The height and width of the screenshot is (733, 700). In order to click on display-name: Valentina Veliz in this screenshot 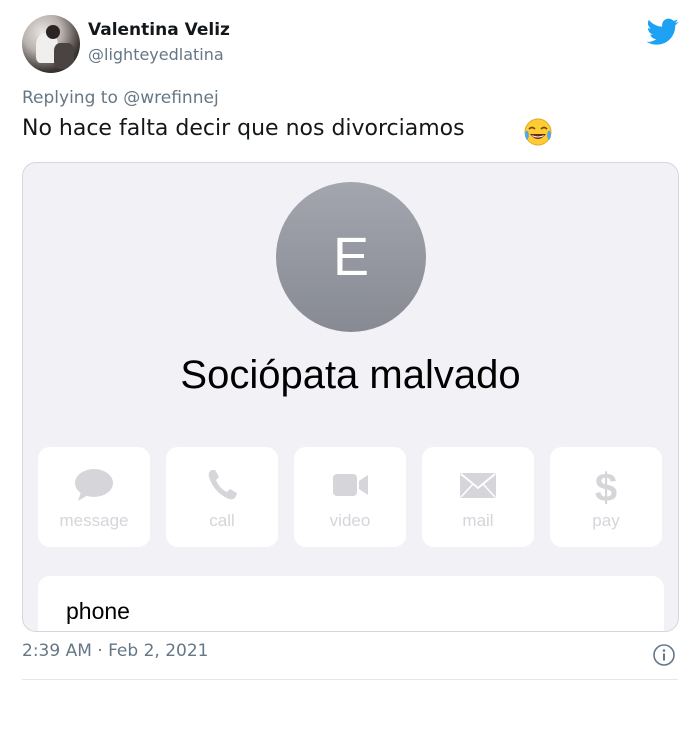, I will do `click(159, 30)`.